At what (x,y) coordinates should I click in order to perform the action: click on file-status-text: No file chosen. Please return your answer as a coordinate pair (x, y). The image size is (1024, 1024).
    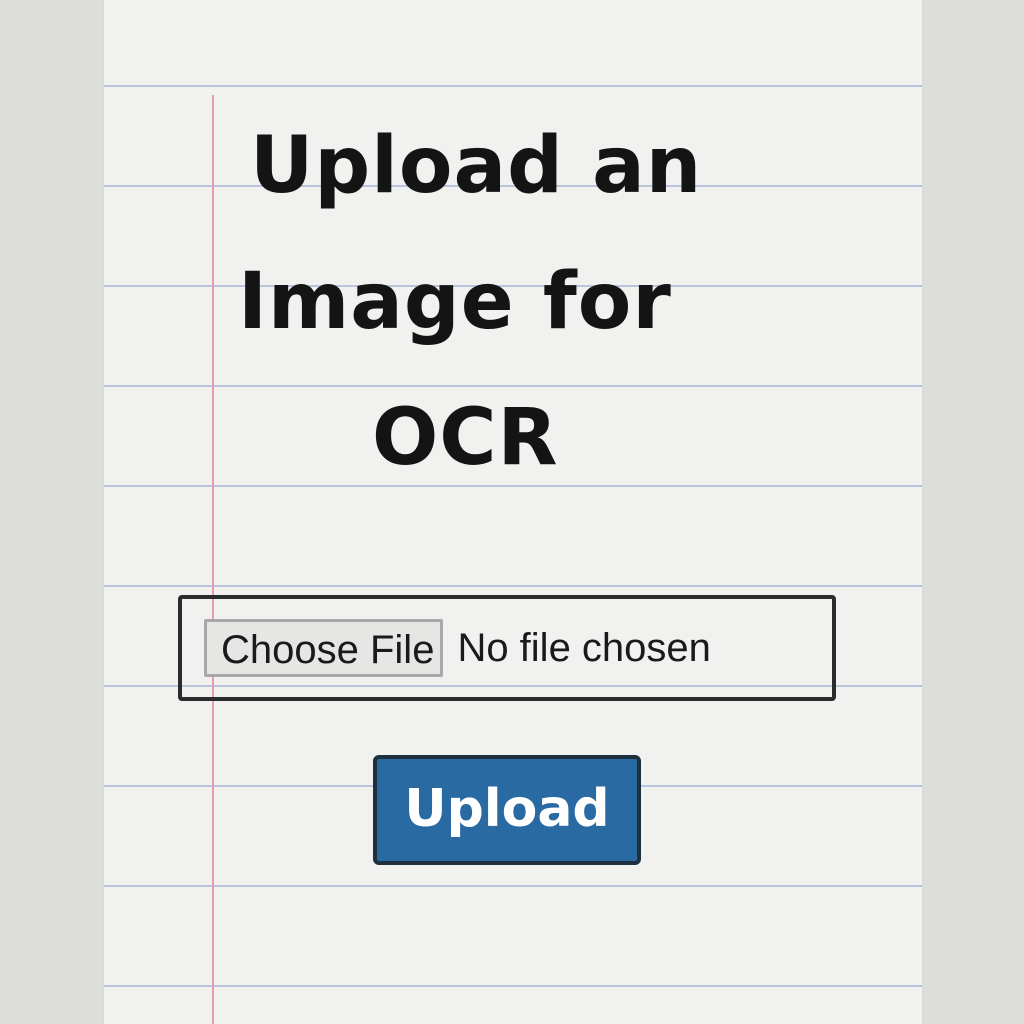
    Looking at the image, I should click on (584, 648).